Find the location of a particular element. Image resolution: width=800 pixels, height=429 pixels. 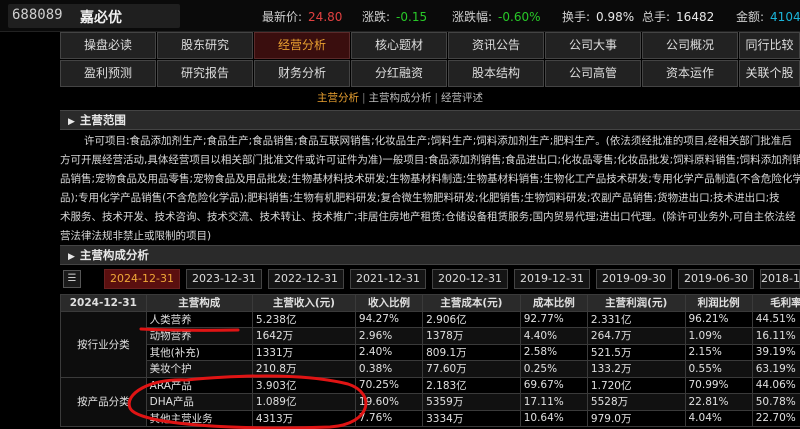

change-pct-value: -0.60% is located at coordinates (519, 17).